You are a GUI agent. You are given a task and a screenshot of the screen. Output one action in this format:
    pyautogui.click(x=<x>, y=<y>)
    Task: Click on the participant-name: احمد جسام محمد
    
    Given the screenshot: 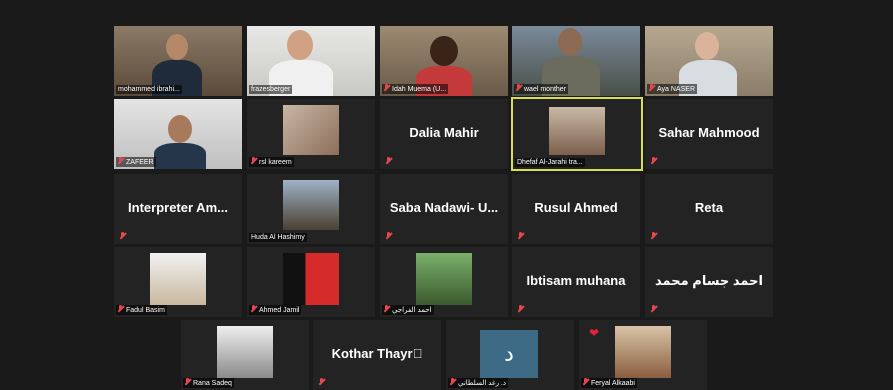 What is the action you would take?
    pyautogui.click(x=709, y=280)
    